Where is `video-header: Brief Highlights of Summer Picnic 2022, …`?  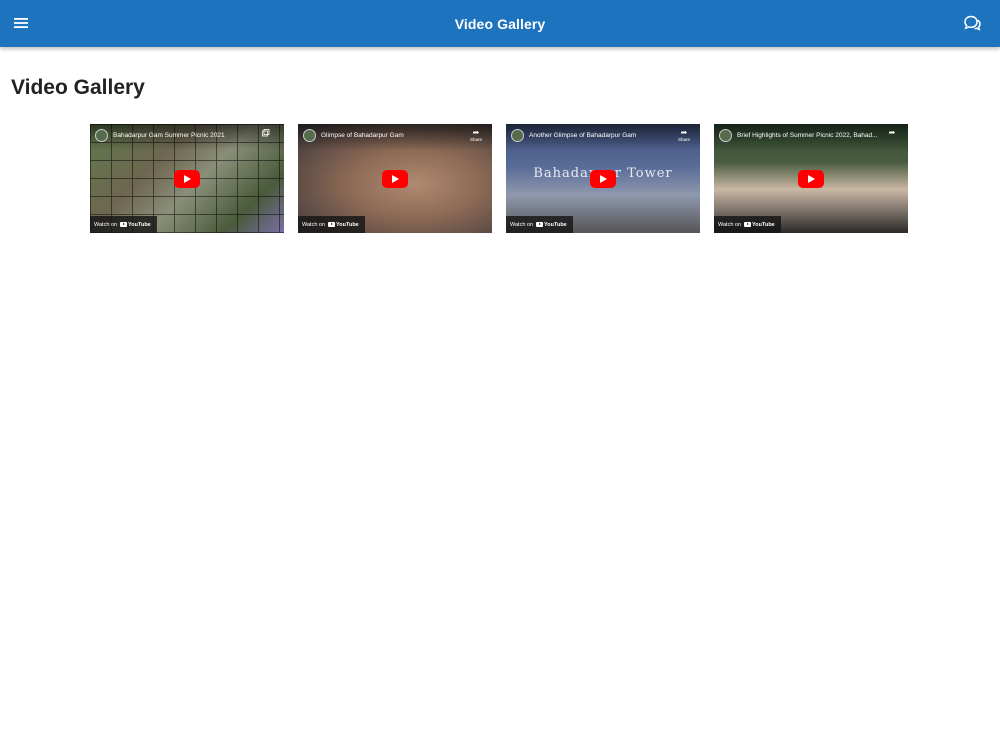 video-header: Brief Highlights of Summer Picnic 2022, … is located at coordinates (811, 137).